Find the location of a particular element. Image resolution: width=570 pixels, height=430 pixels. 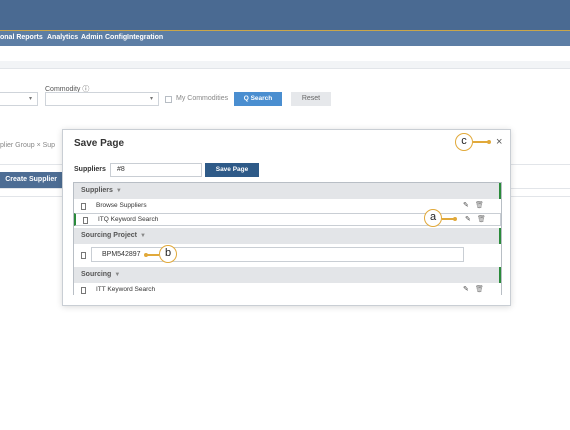

reset-button: Reset is located at coordinates (311, 99).